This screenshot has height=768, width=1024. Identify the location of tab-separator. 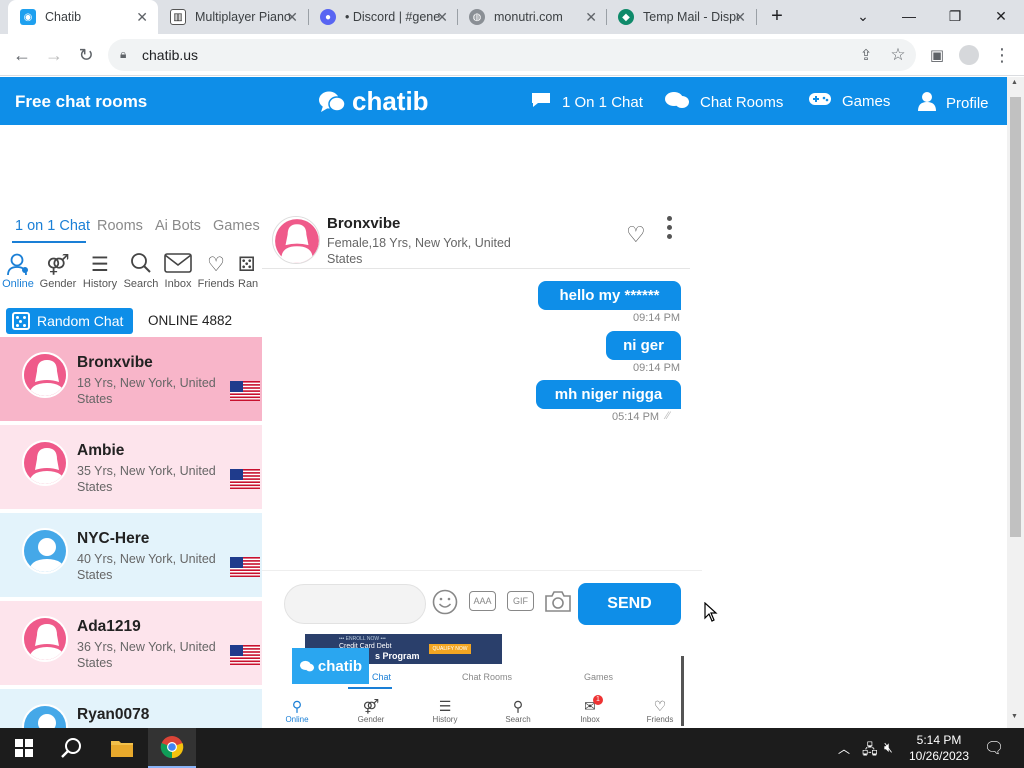
(756, 17).